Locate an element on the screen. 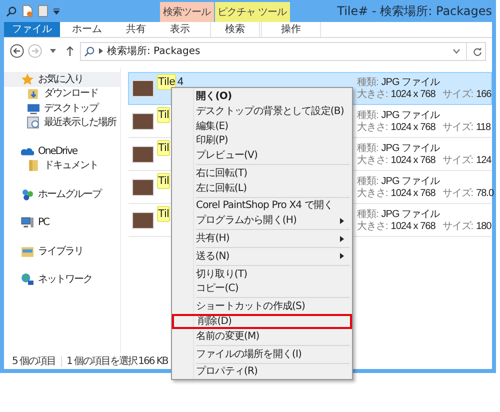  context-tab-header: ピクチャ ツール is located at coordinates (252, 12).